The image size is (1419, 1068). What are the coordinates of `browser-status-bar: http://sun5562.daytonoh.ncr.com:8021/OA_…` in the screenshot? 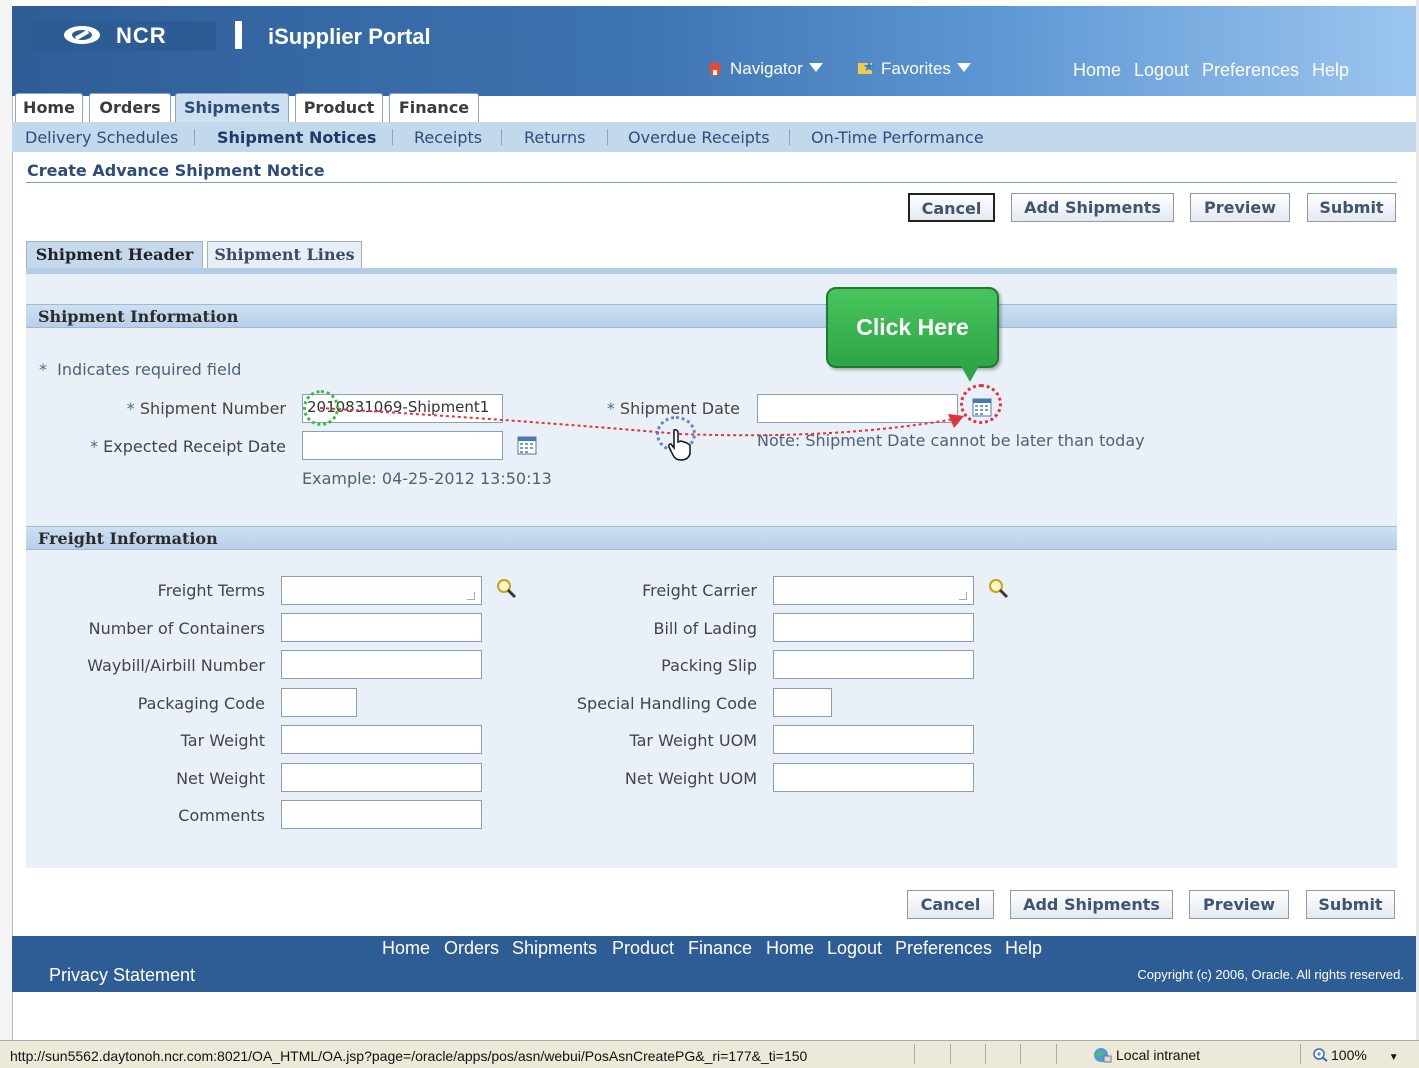 It's located at (709, 1054).